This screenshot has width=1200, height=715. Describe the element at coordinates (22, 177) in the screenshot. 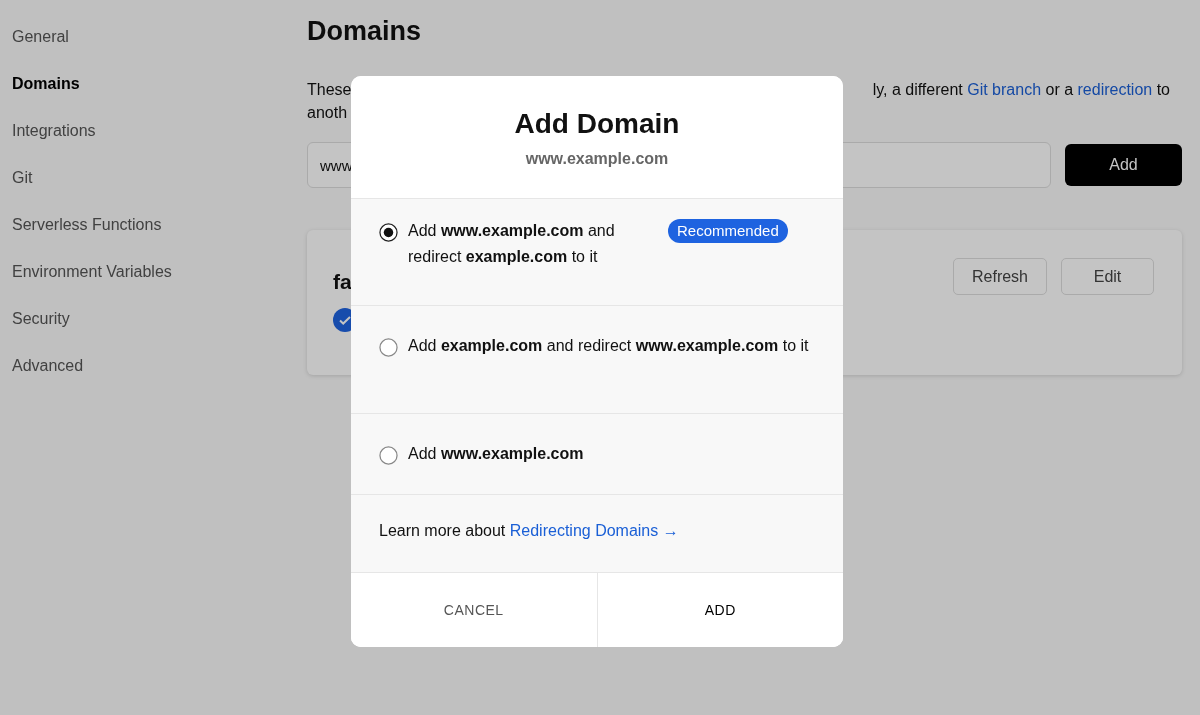

I see `sidebar-item: Git` at that location.